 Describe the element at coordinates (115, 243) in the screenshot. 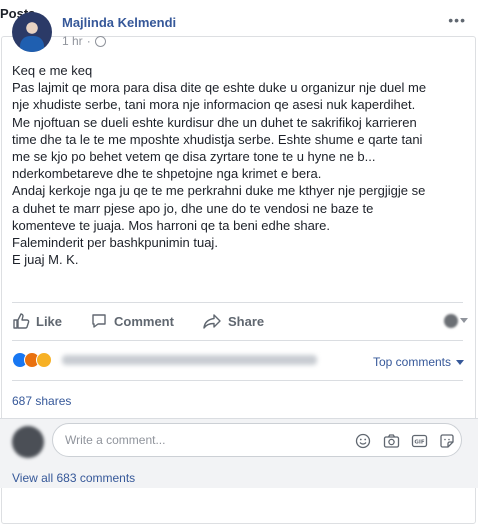

I see `post-line: Faleminderit per bashkpunimin tuaj.` at that location.